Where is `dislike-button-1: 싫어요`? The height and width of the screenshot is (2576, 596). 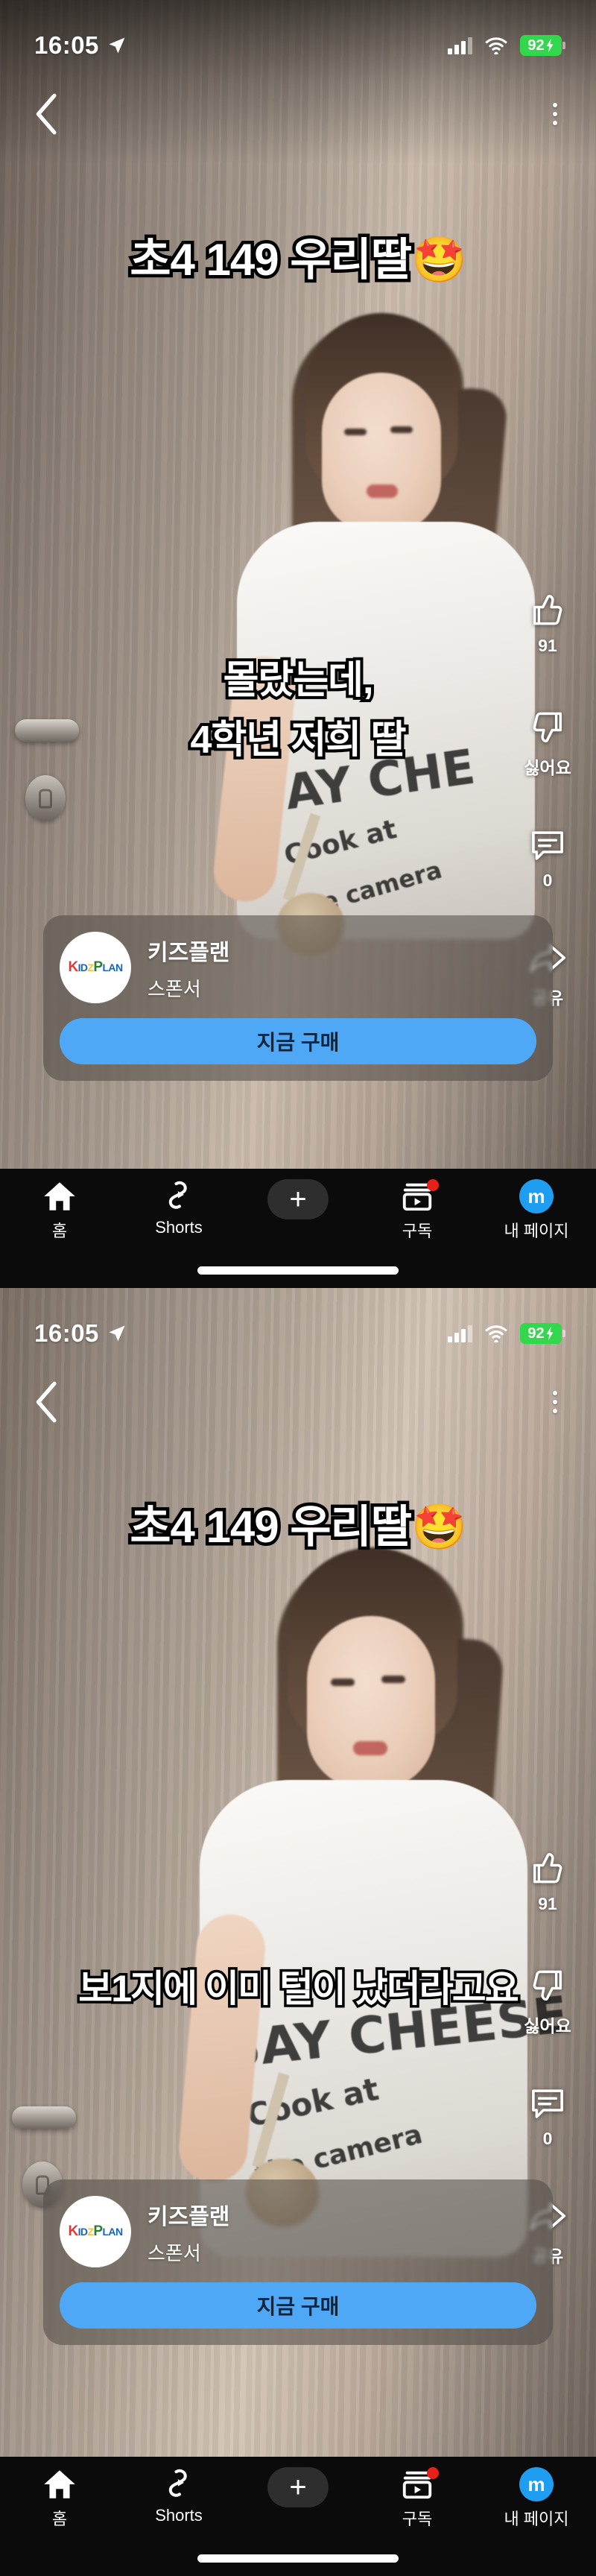
dislike-button-1: 싫어요 is located at coordinates (547, 743).